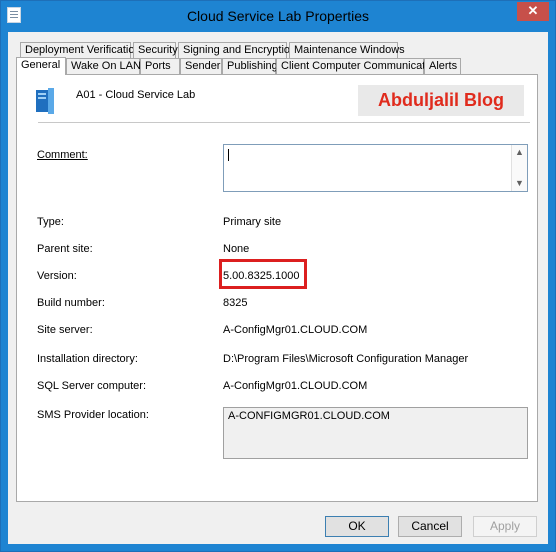 The image size is (556, 552). Describe the element at coordinates (228, 155) in the screenshot. I see `text-caret` at that location.